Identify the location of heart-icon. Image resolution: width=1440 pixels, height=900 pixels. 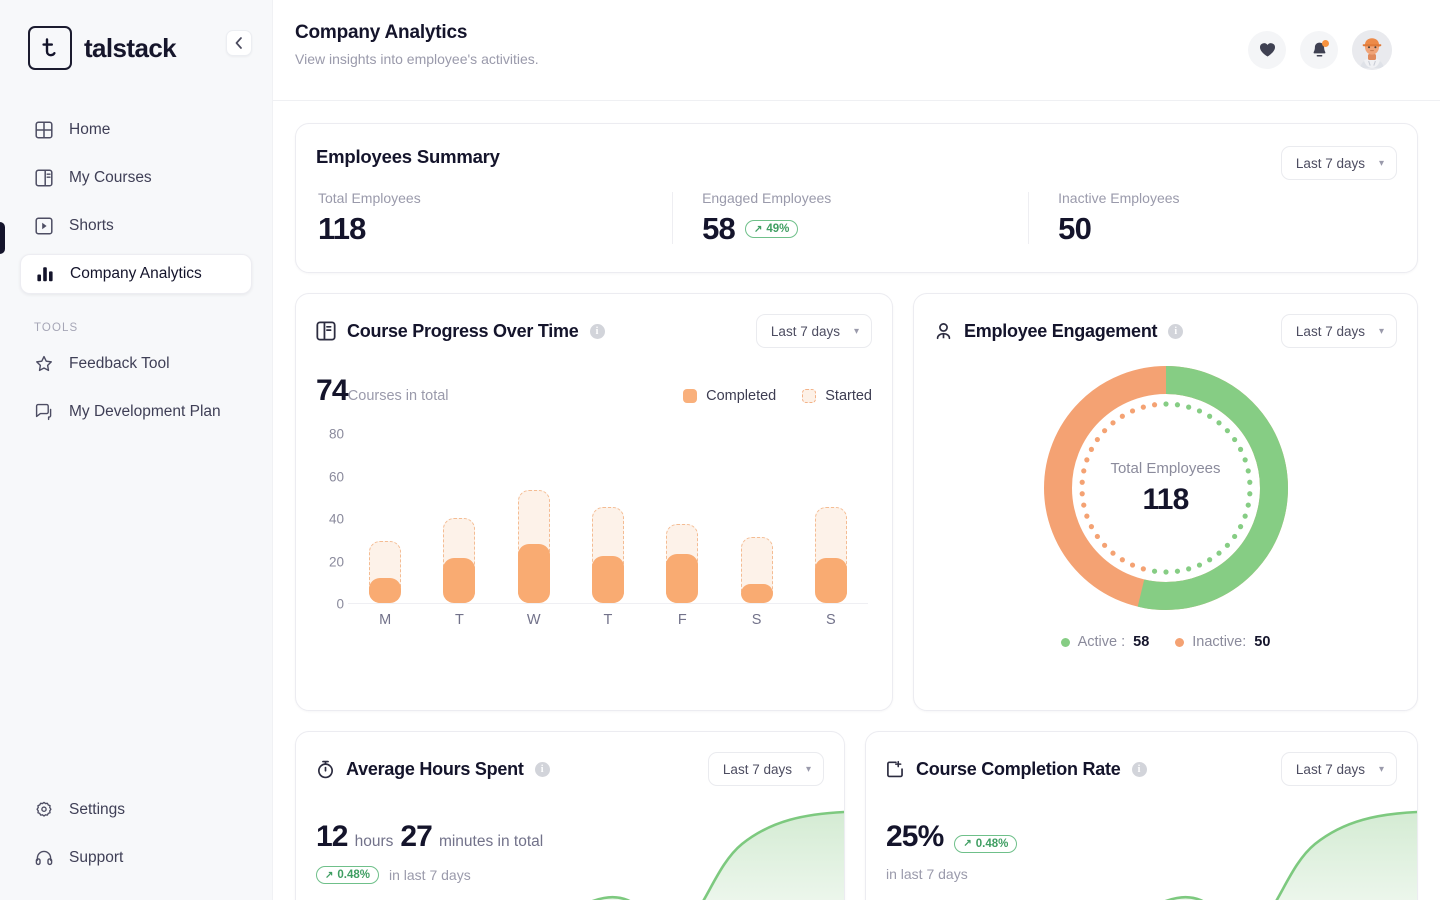
(1267, 50).